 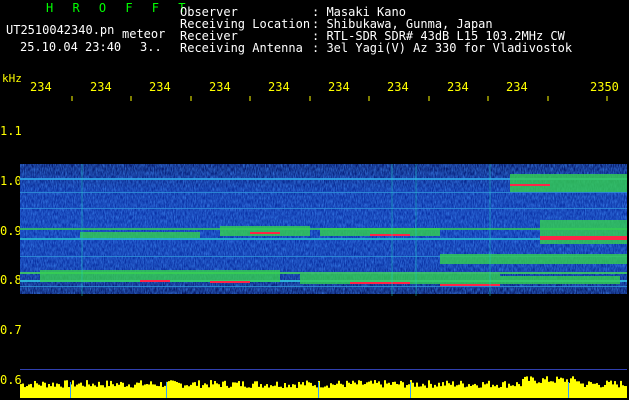 I want to click on datetime-label: 25.10.04 23:40, so click(x=71, y=47).